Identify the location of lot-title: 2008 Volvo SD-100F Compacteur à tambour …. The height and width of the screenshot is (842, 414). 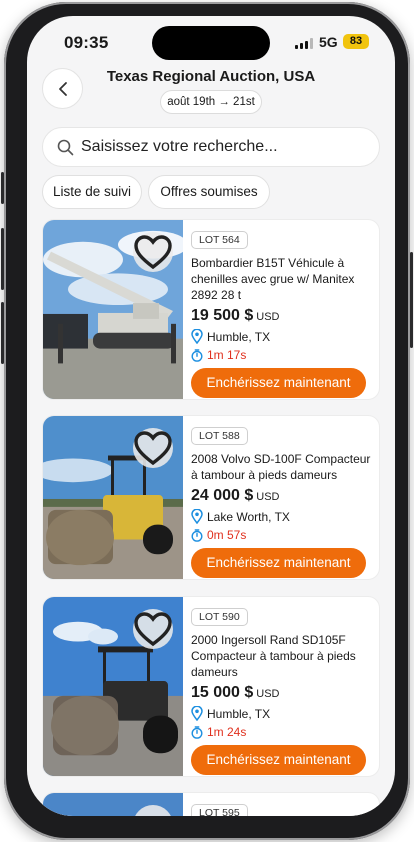
(282, 467).